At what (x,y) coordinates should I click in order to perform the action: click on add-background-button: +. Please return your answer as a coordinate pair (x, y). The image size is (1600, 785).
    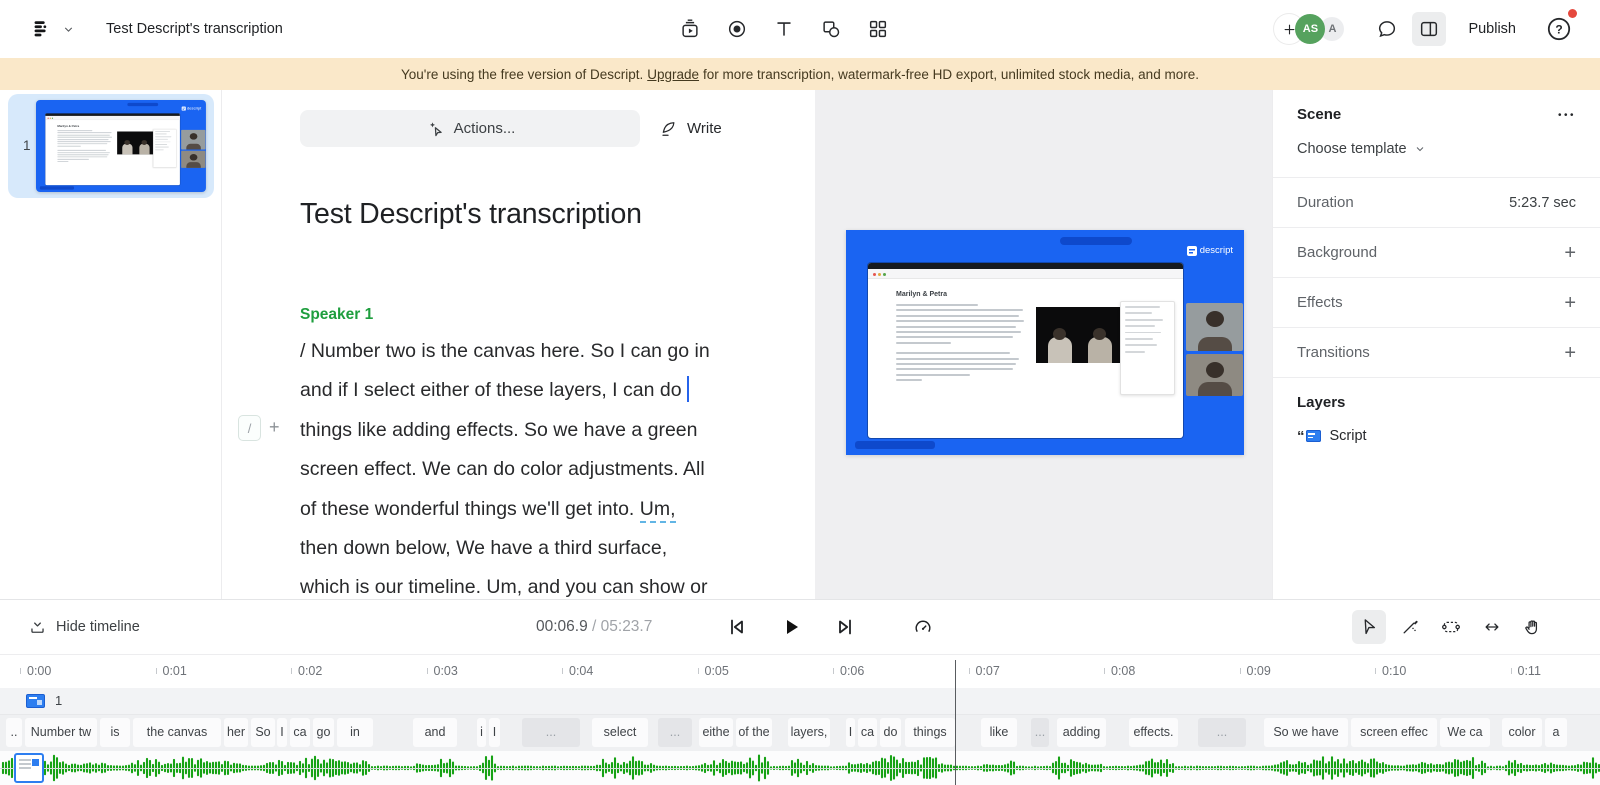
    Looking at the image, I should click on (1570, 253).